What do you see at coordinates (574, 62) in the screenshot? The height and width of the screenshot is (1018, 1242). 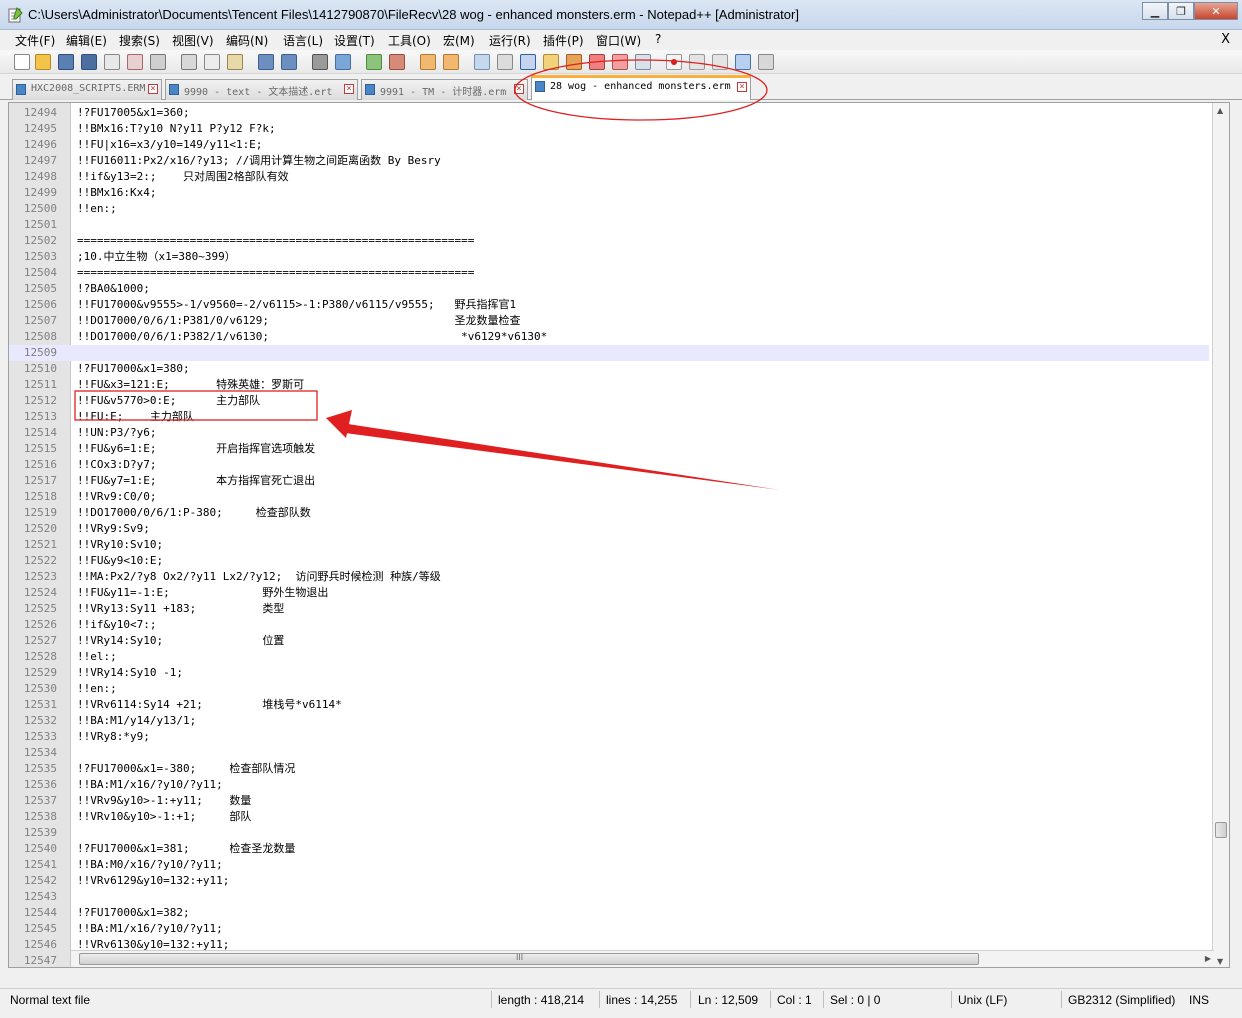 I see `document-map-icon` at bounding box center [574, 62].